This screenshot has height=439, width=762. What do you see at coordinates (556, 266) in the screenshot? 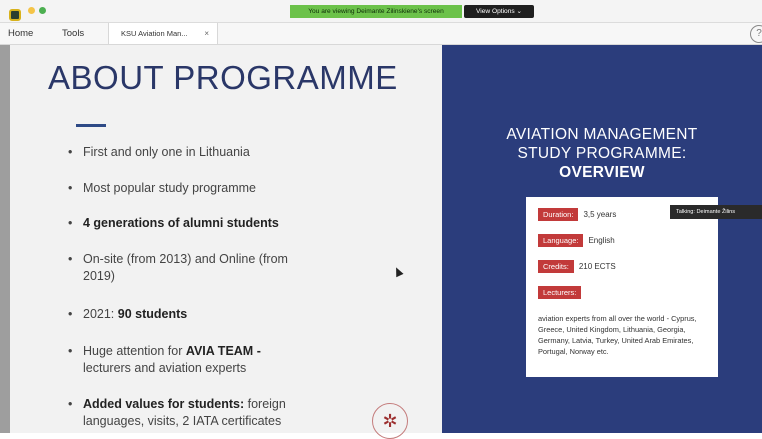
I see `credits-label: Credits:` at bounding box center [556, 266].